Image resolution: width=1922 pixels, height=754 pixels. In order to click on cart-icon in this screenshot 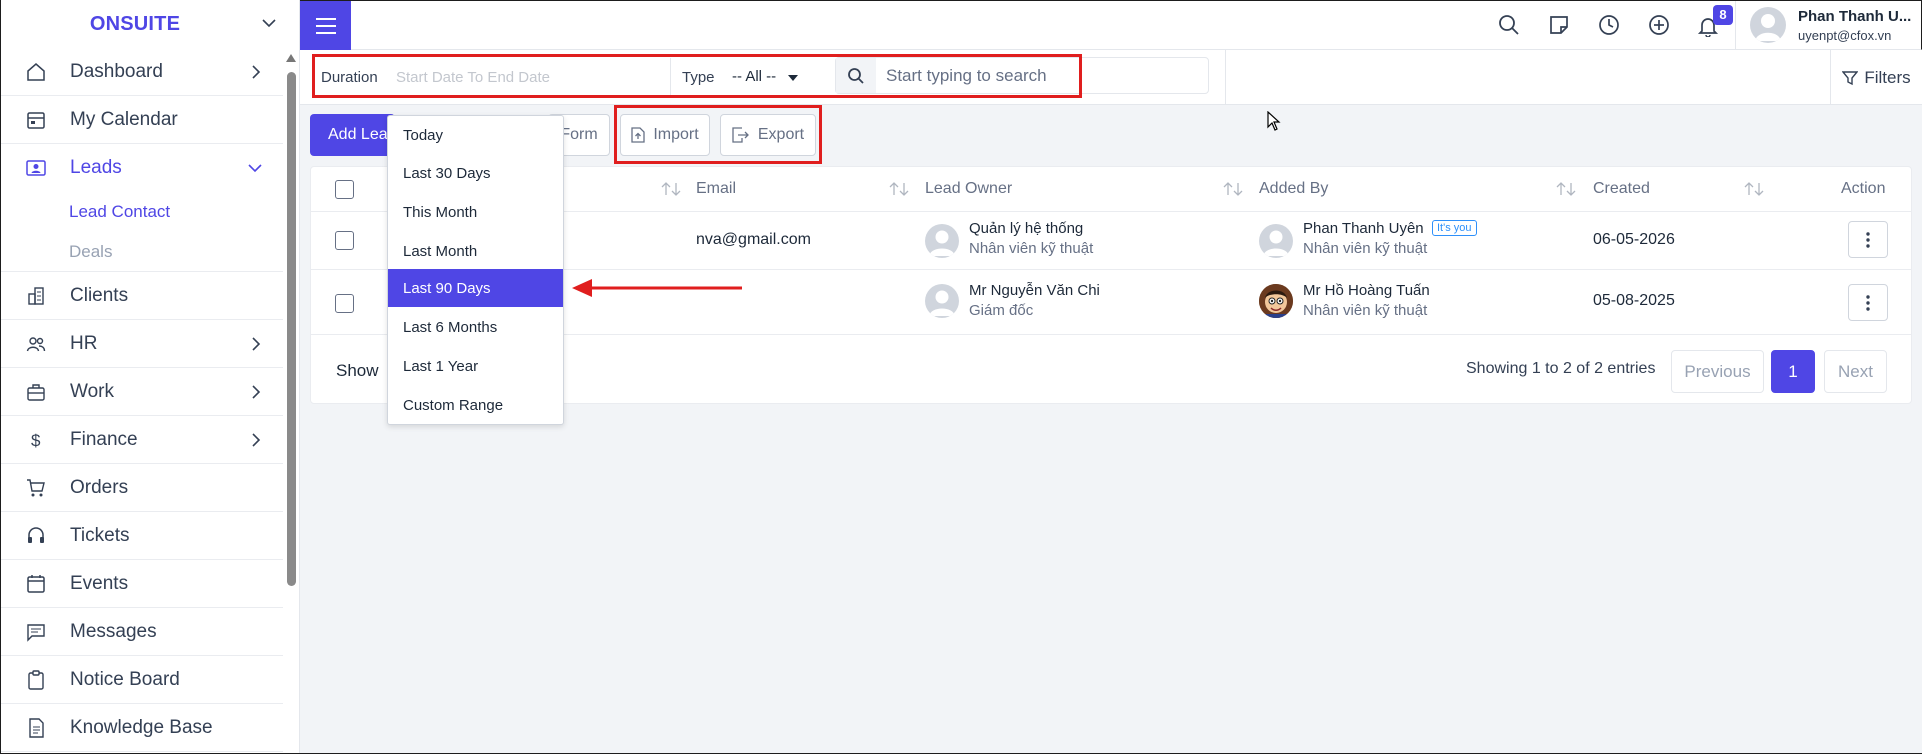, I will do `click(36, 487)`.